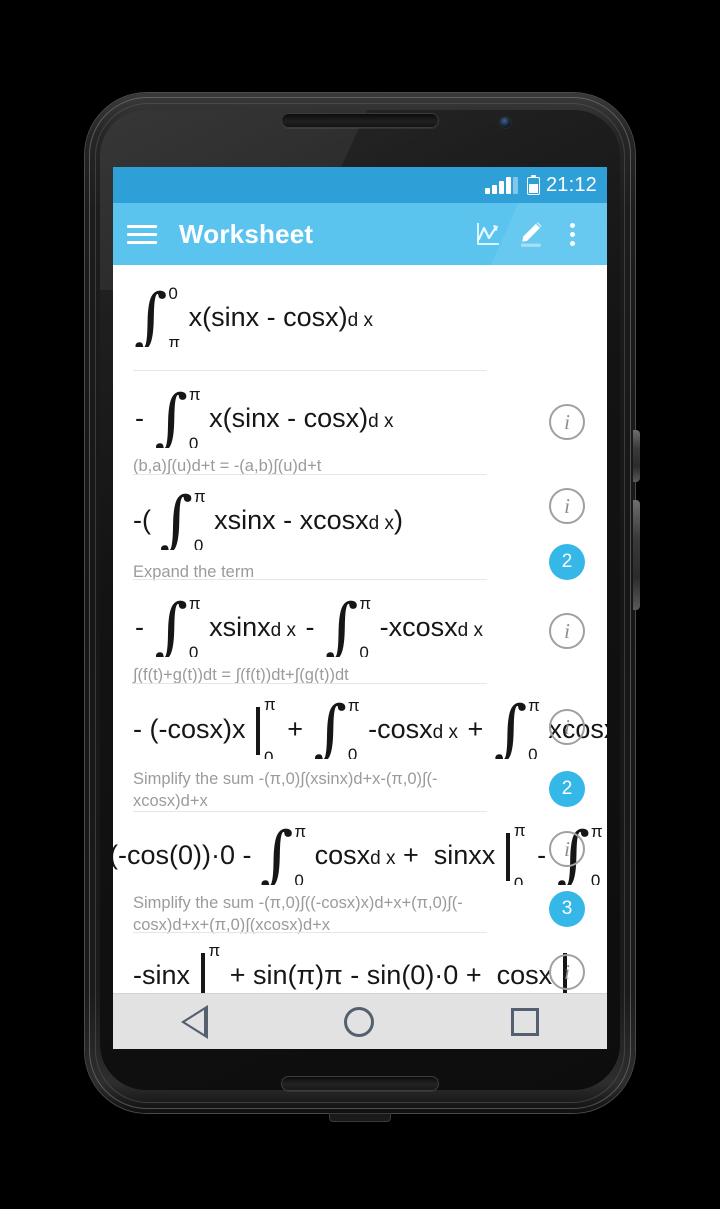  I want to click on signal-bars-icon, so click(501, 185).